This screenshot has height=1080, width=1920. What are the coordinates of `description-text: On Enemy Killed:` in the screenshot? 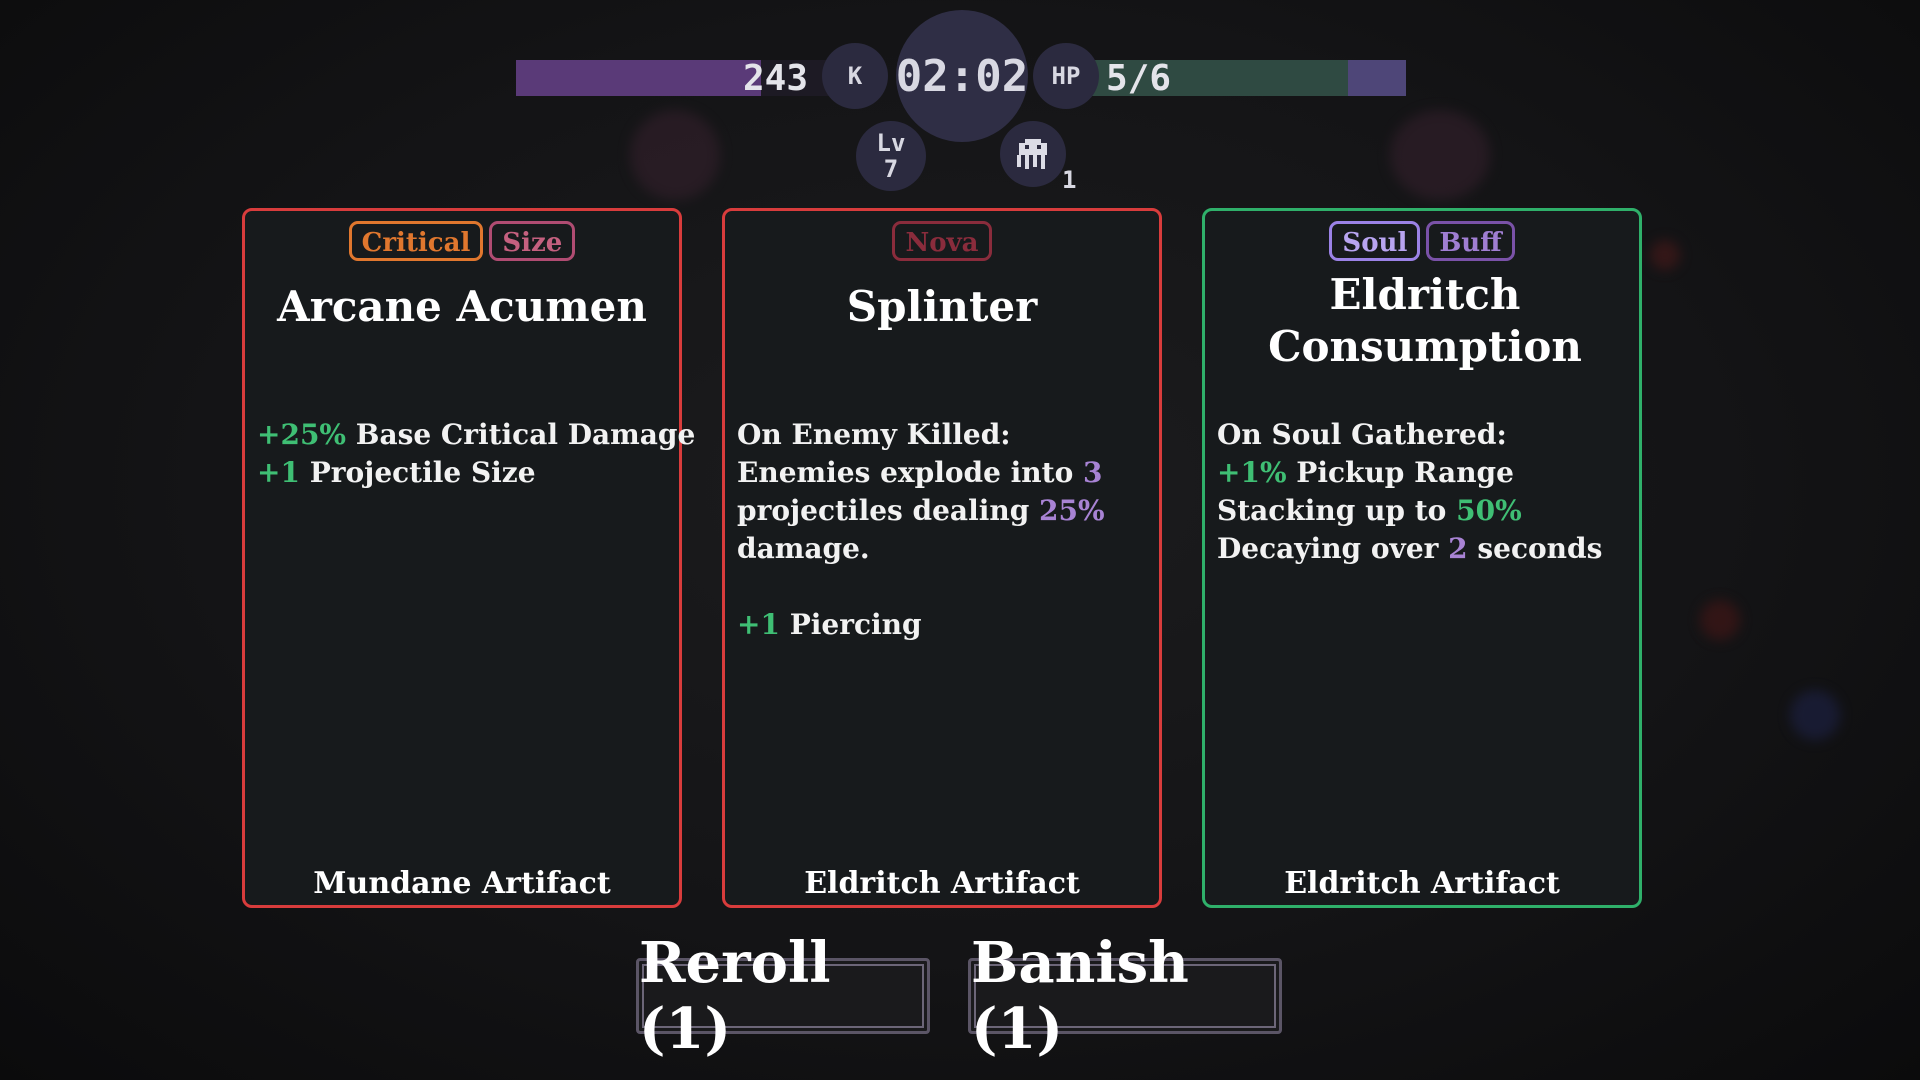 It's located at (874, 434).